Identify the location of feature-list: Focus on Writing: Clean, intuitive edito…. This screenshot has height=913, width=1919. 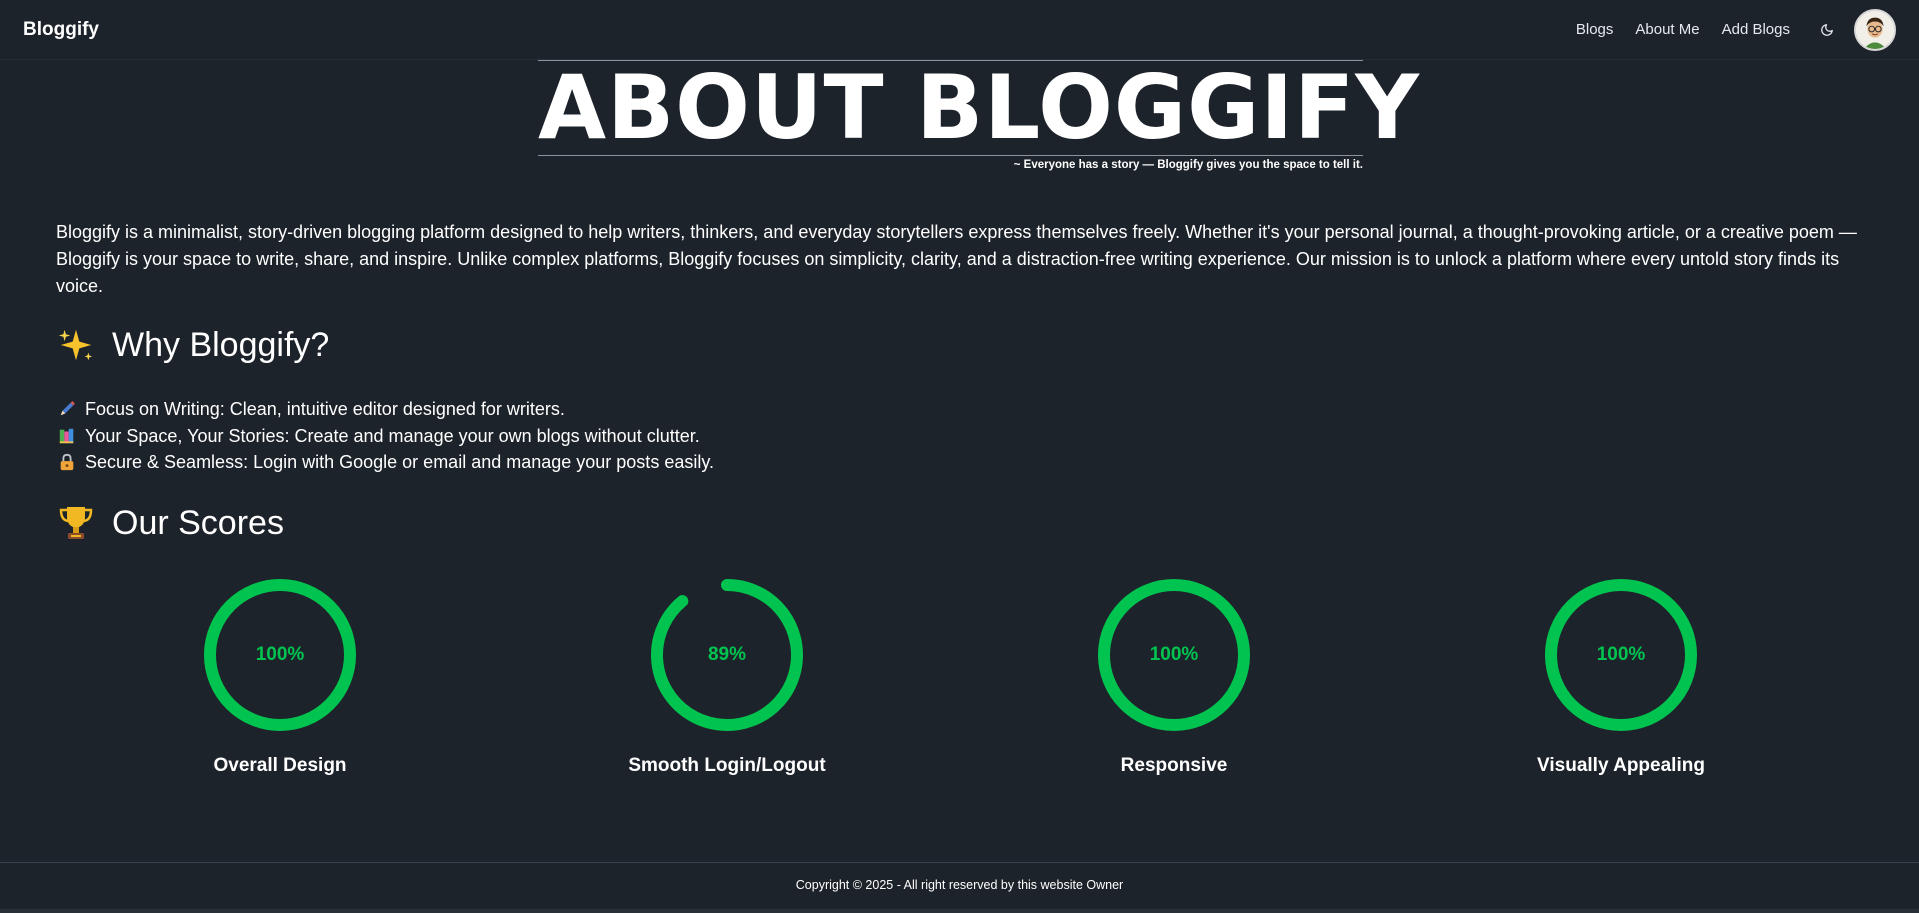
(385, 436).